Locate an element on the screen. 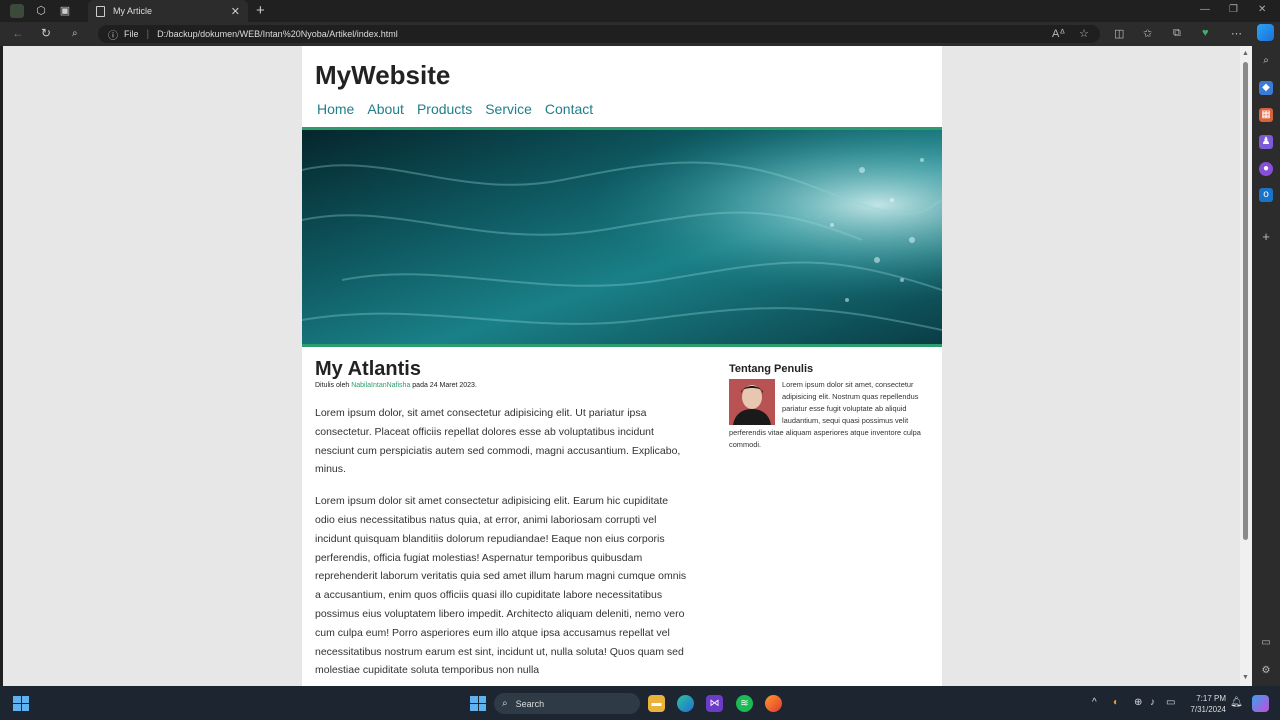  site-title: MyWebsite is located at coordinates (383, 75).